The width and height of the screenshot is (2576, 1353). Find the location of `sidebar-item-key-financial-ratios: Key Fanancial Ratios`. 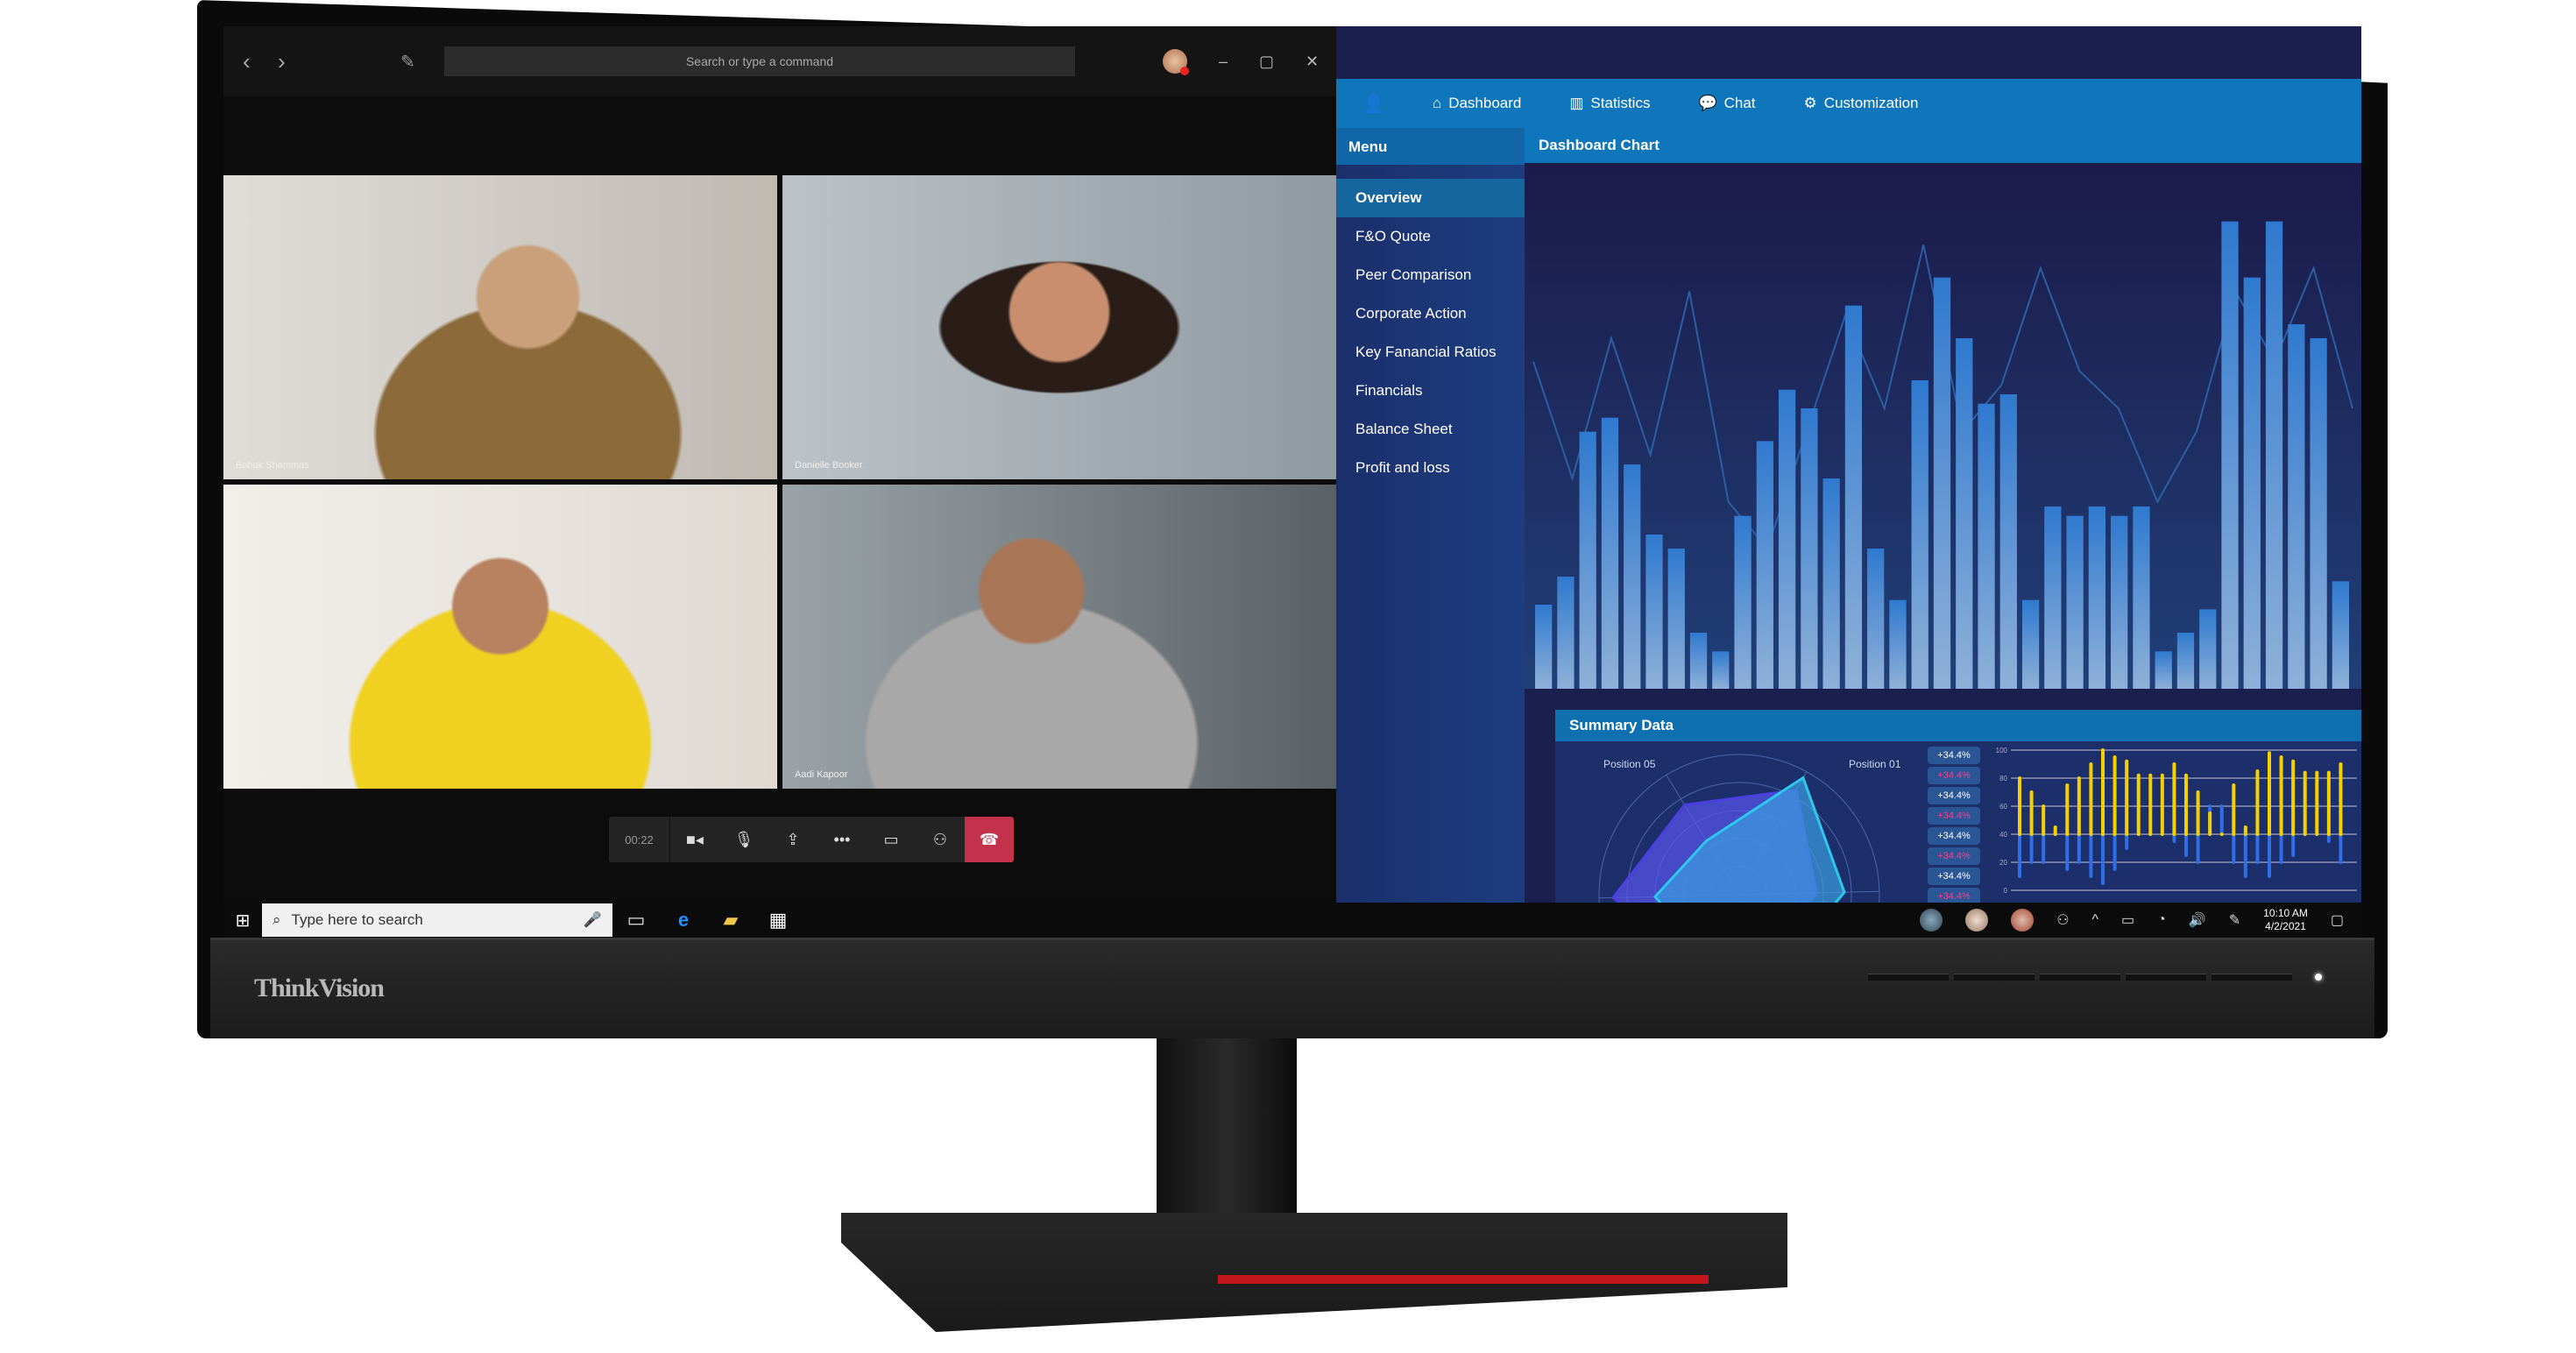

sidebar-item-key-financial-ratios: Key Fanancial Ratios is located at coordinates (1430, 352).